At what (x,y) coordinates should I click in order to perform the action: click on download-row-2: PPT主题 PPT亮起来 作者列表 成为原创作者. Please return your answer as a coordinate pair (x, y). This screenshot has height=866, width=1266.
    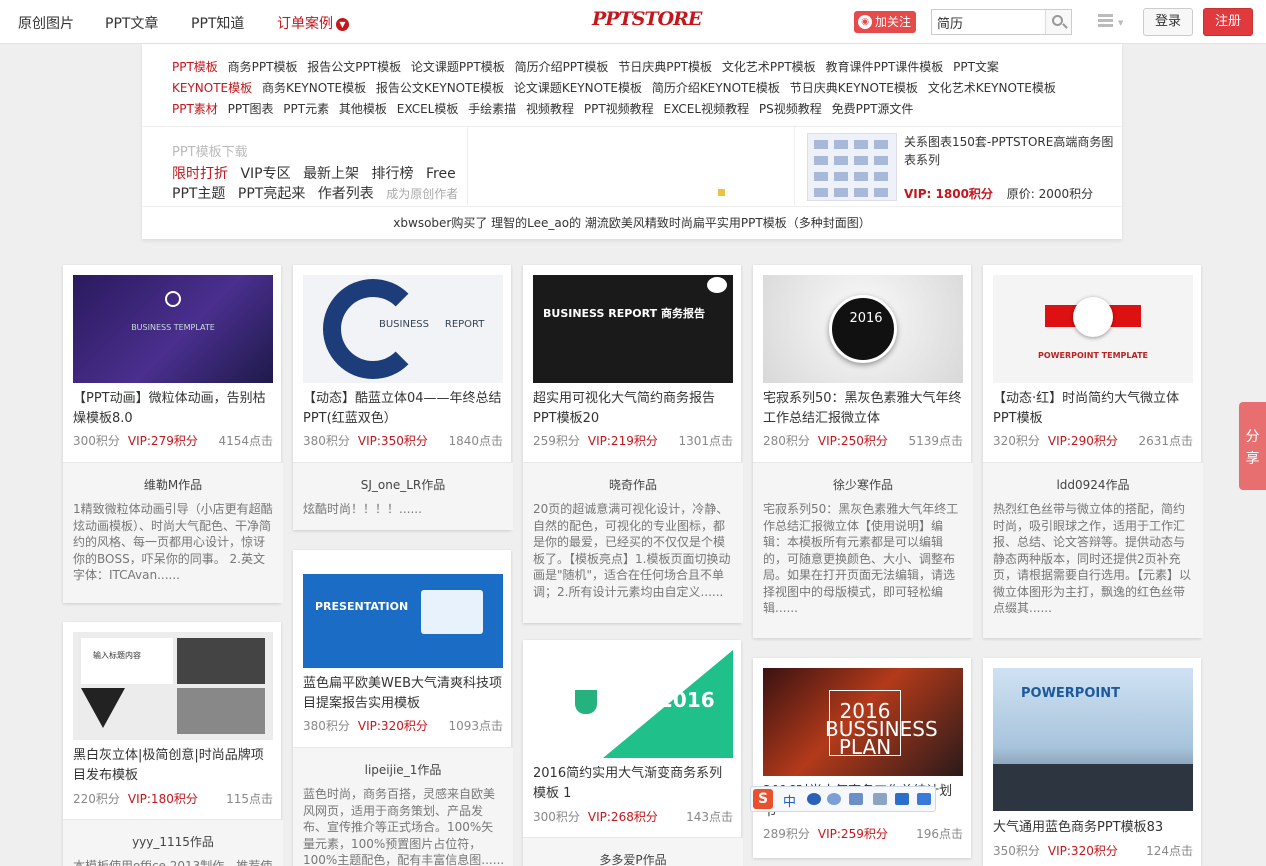
    Looking at the image, I should click on (319, 193).